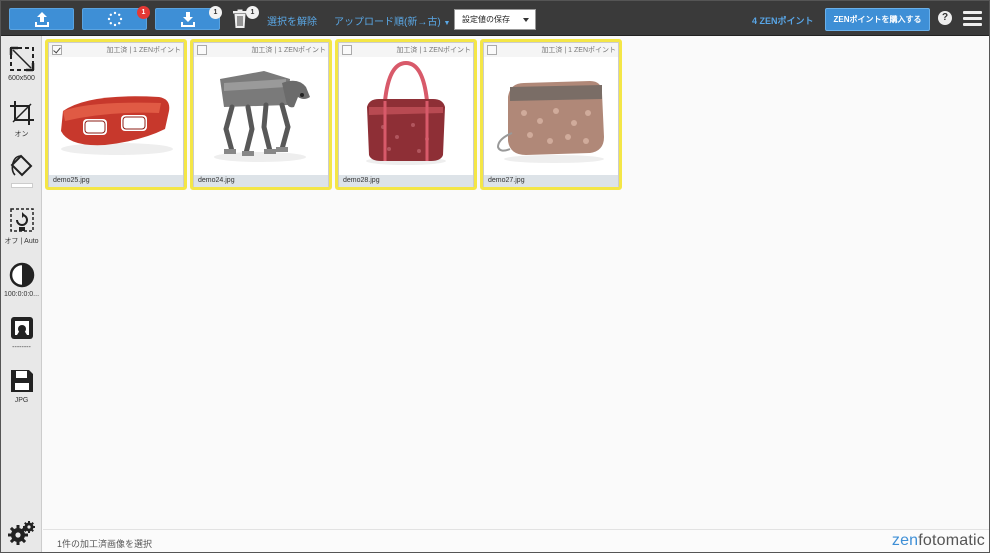 The width and height of the screenshot is (990, 553). I want to click on resize-tool: 600x500, so click(21, 64).